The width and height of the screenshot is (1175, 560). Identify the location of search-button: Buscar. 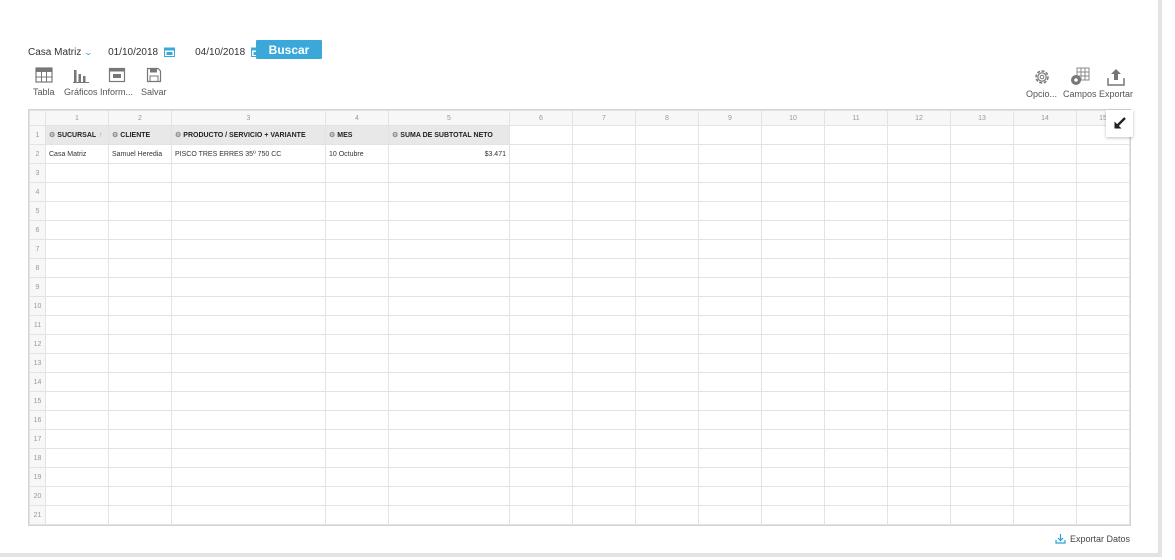
(289, 49).